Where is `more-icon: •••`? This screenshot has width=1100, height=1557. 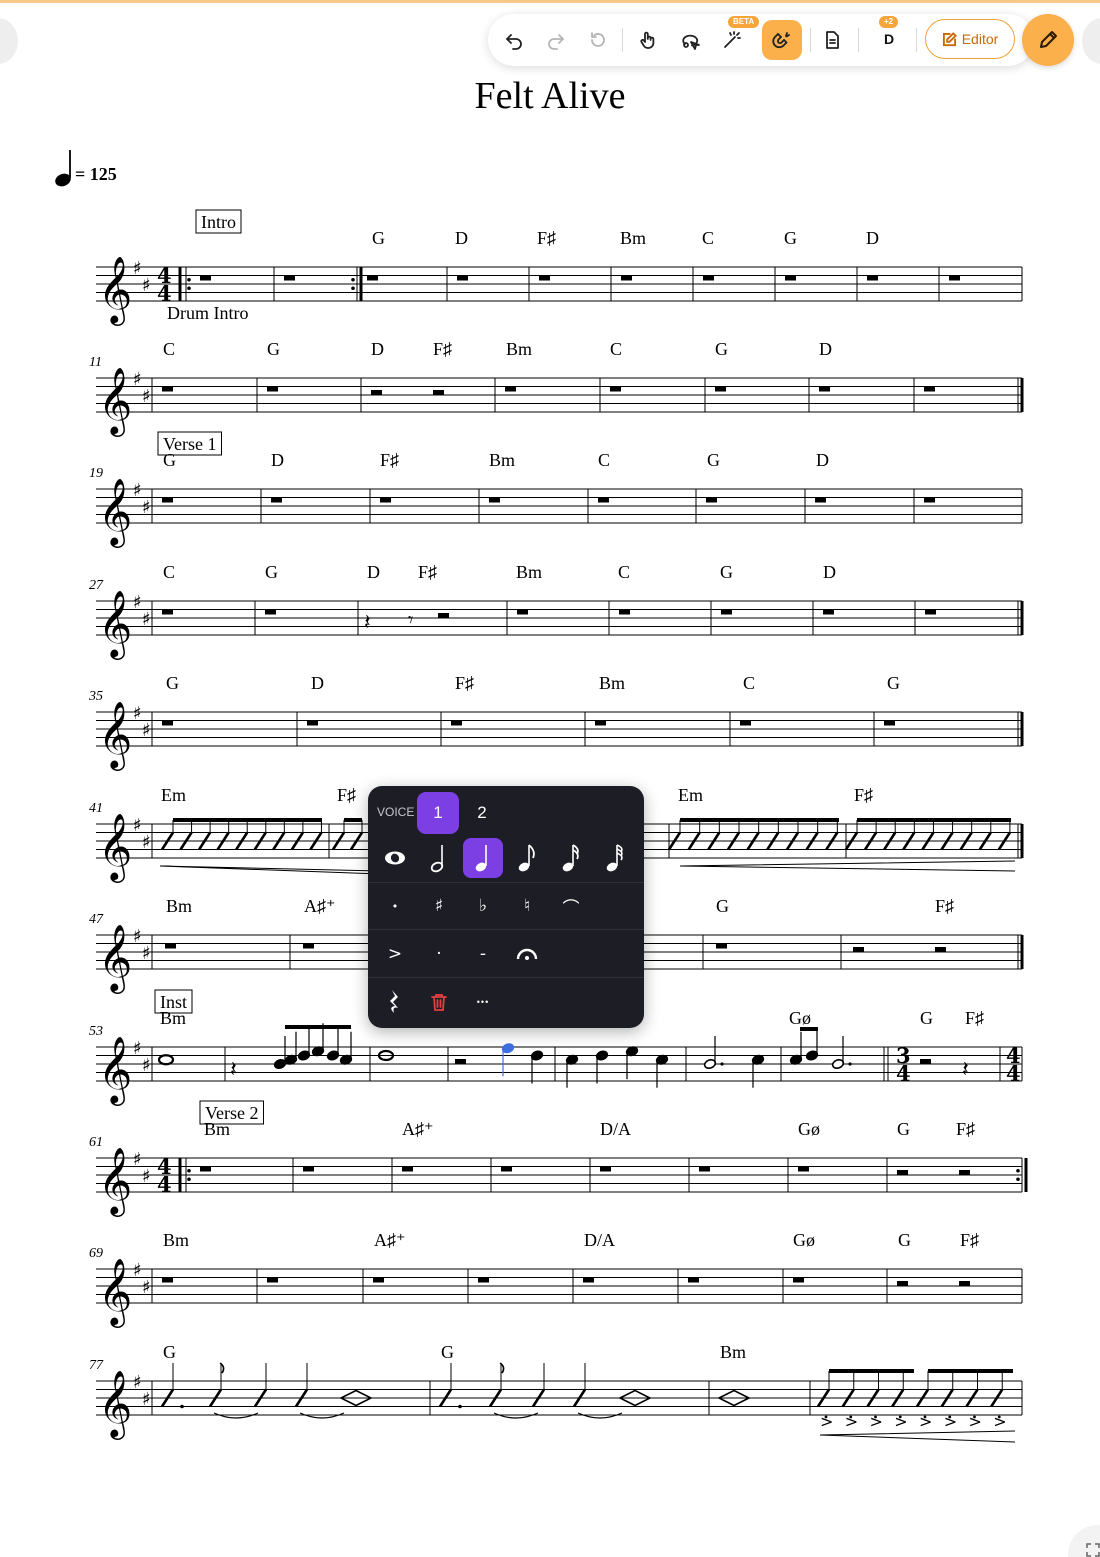 more-icon: ••• is located at coordinates (483, 1002).